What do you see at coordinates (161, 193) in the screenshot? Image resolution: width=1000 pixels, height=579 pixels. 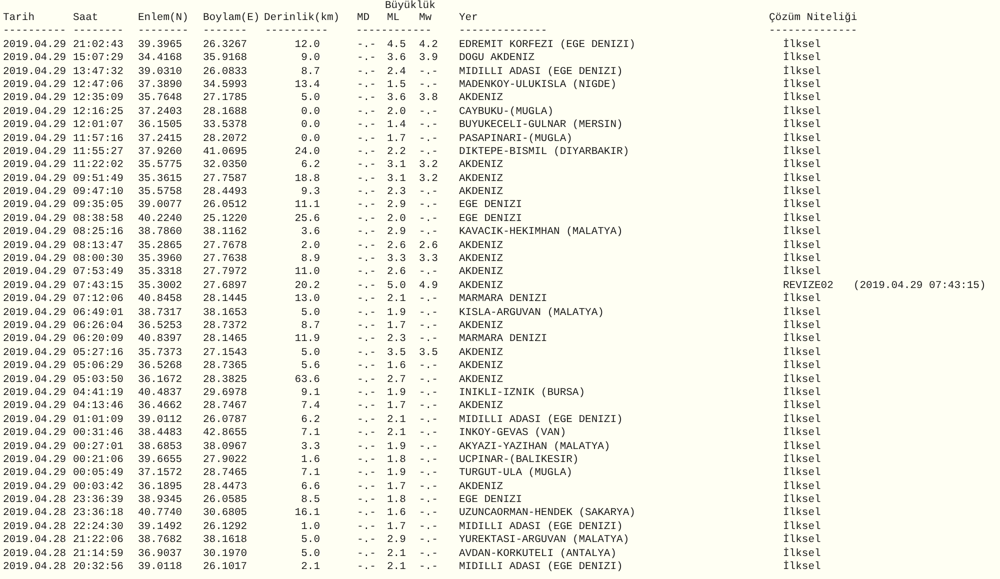 I see `table-cell-text: 35.5758` at bounding box center [161, 193].